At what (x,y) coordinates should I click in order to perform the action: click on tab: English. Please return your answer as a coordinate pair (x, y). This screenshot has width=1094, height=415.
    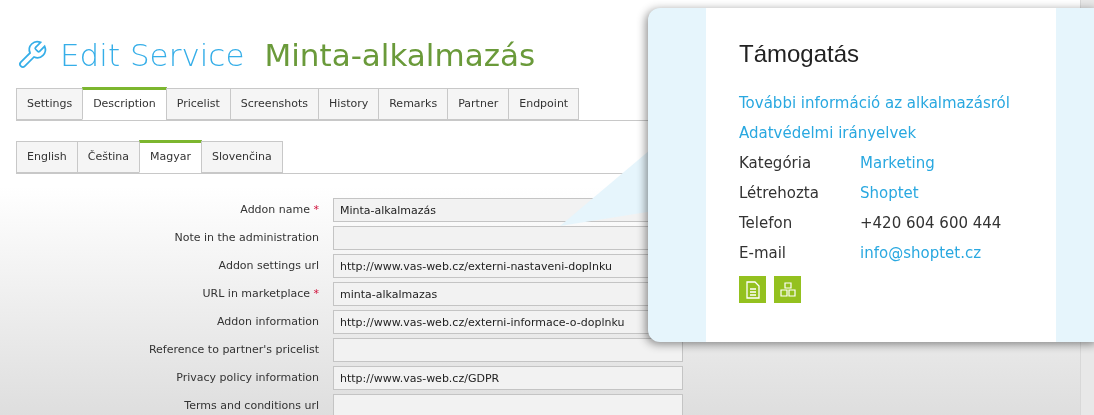
    Looking at the image, I should click on (47, 157).